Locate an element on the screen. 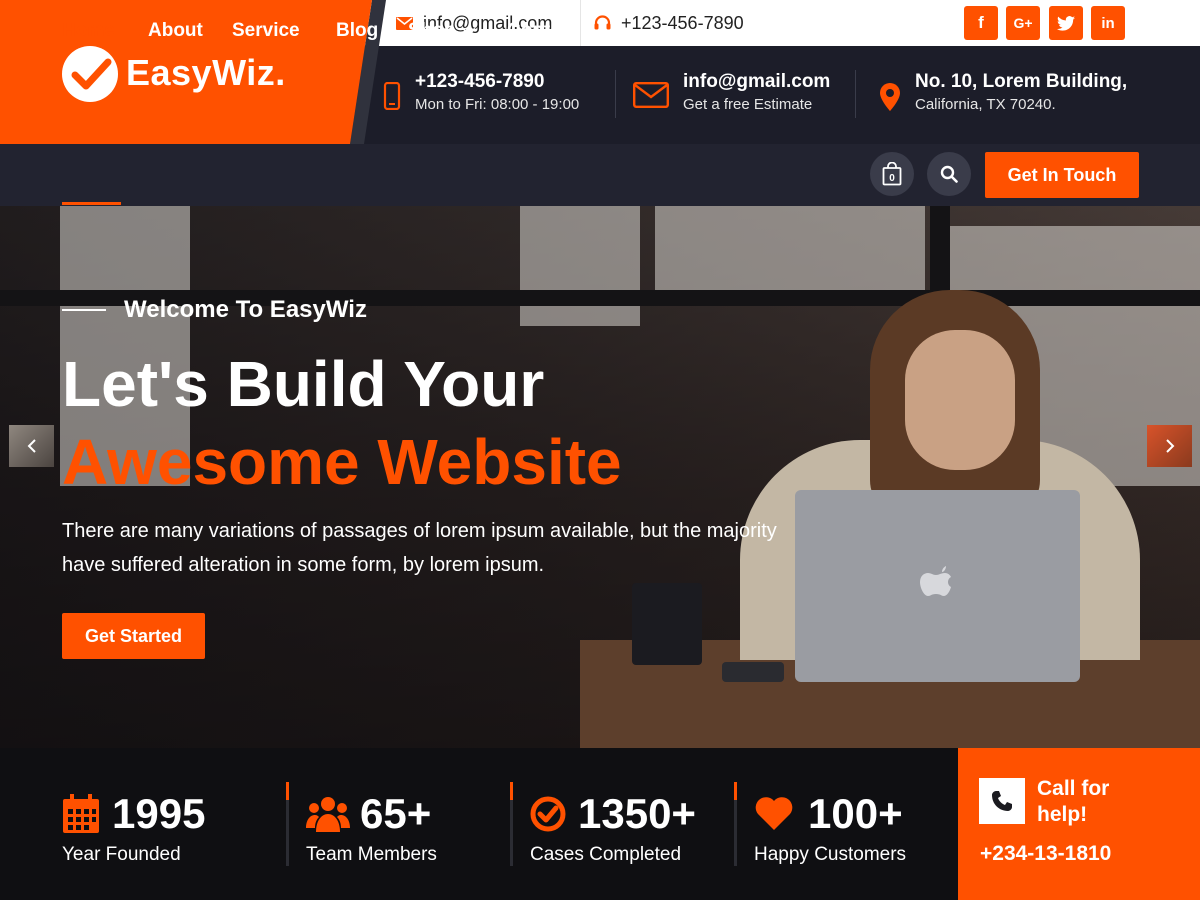 The image size is (1200, 900). nav-service: Service is located at coordinates (266, 31).